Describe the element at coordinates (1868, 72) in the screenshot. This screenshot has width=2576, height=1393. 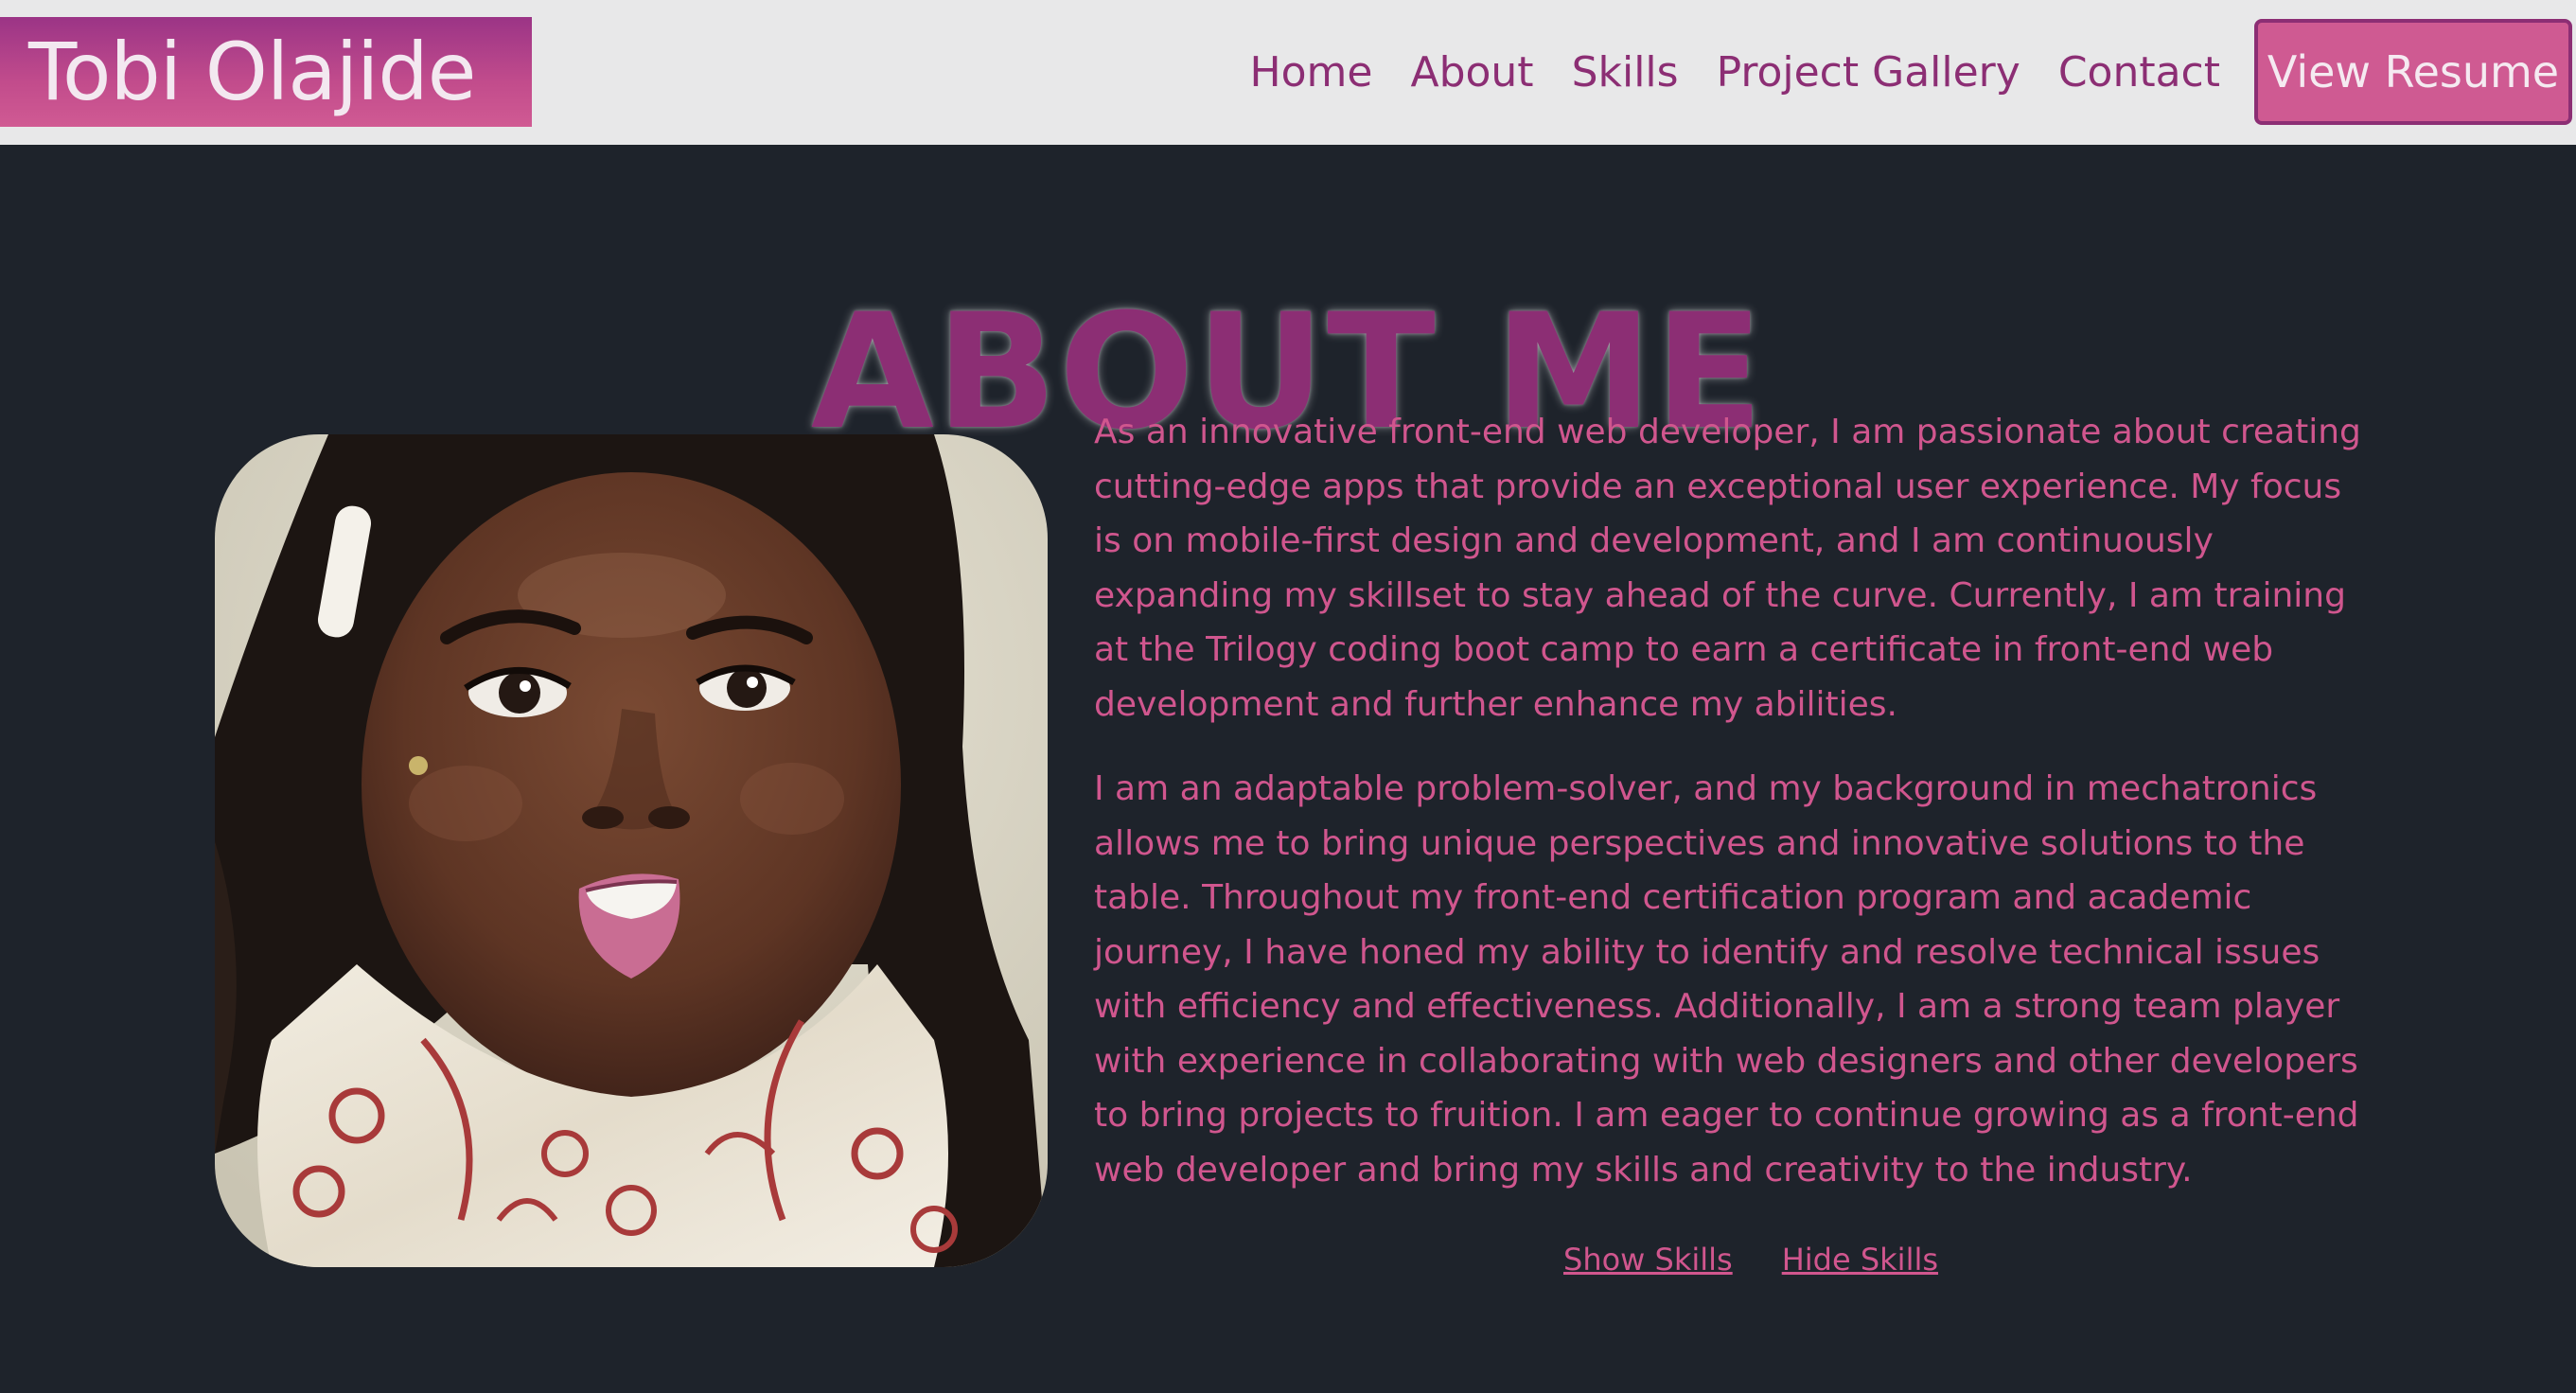
I see `nav-project-gallery: Project Gallery` at that location.